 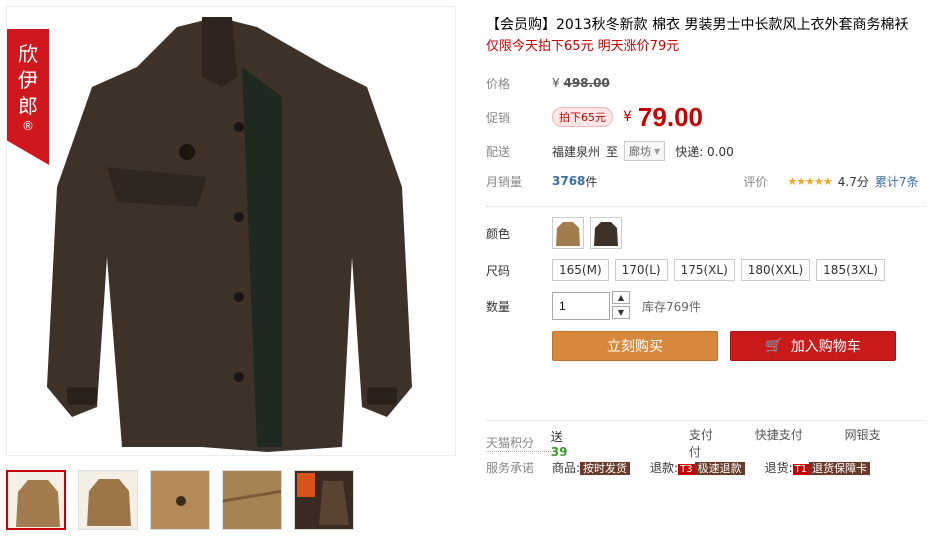 What do you see at coordinates (813, 346) in the screenshot?
I see `add-to-cart-button: 🛒 加入购物车` at bounding box center [813, 346].